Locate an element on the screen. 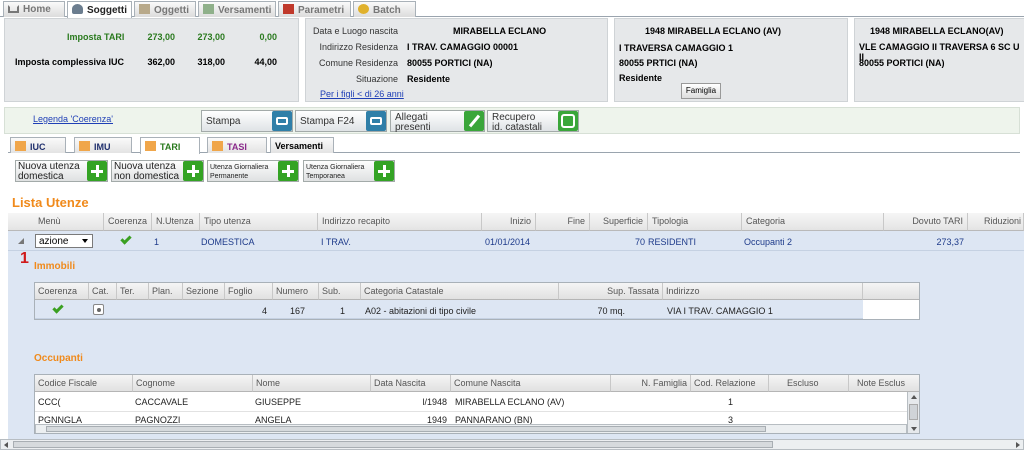  occupanti-vscrollbar is located at coordinates (913, 412).